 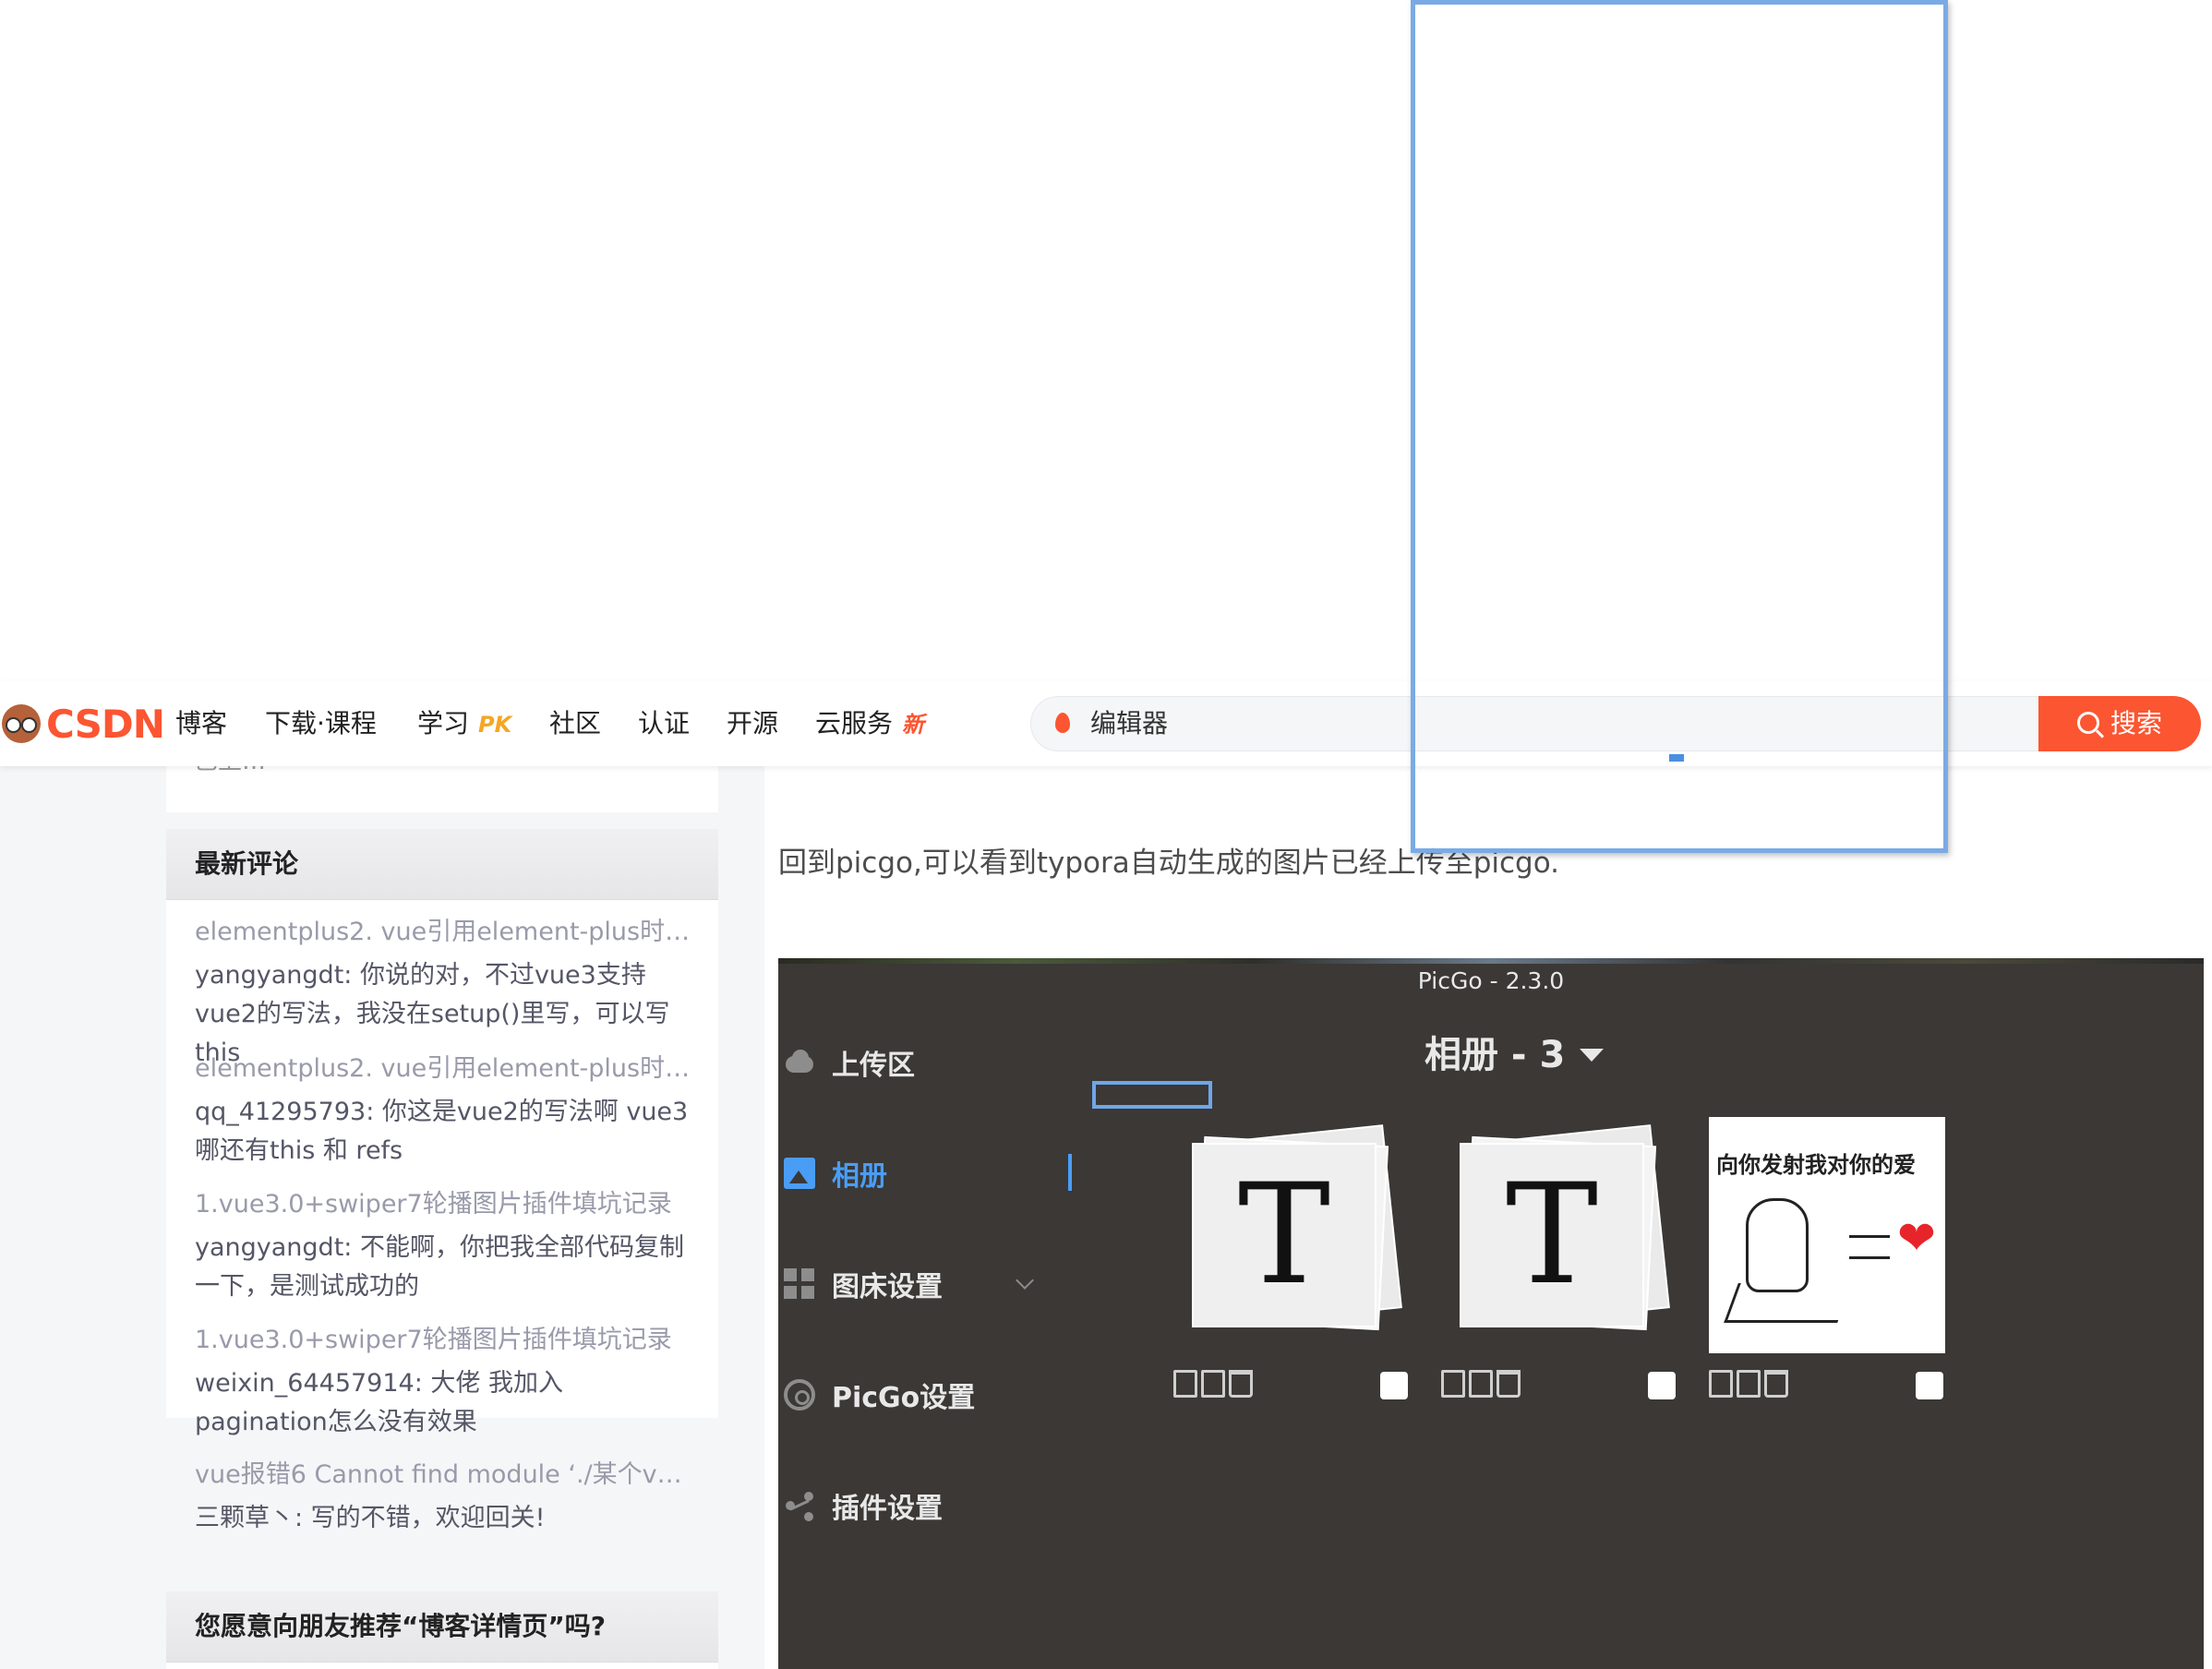 What do you see at coordinates (799, 1062) in the screenshot?
I see `cloud-upload-icon` at bounding box center [799, 1062].